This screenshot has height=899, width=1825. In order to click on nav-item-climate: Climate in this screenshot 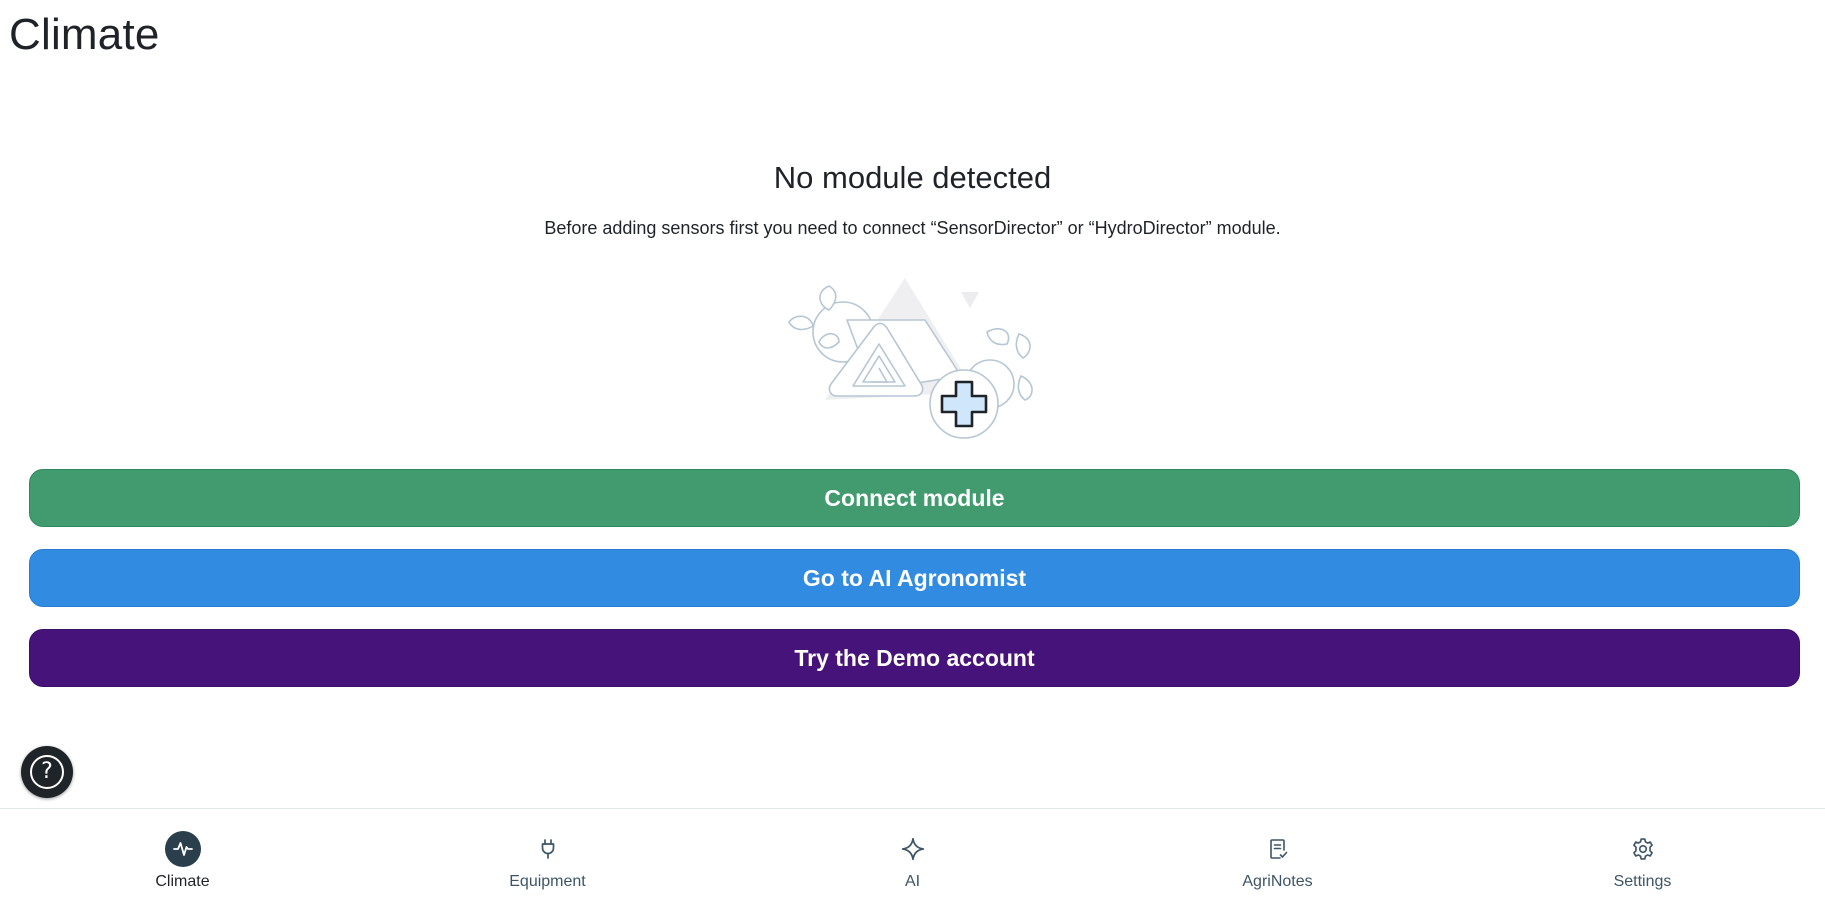, I will do `click(182, 854)`.